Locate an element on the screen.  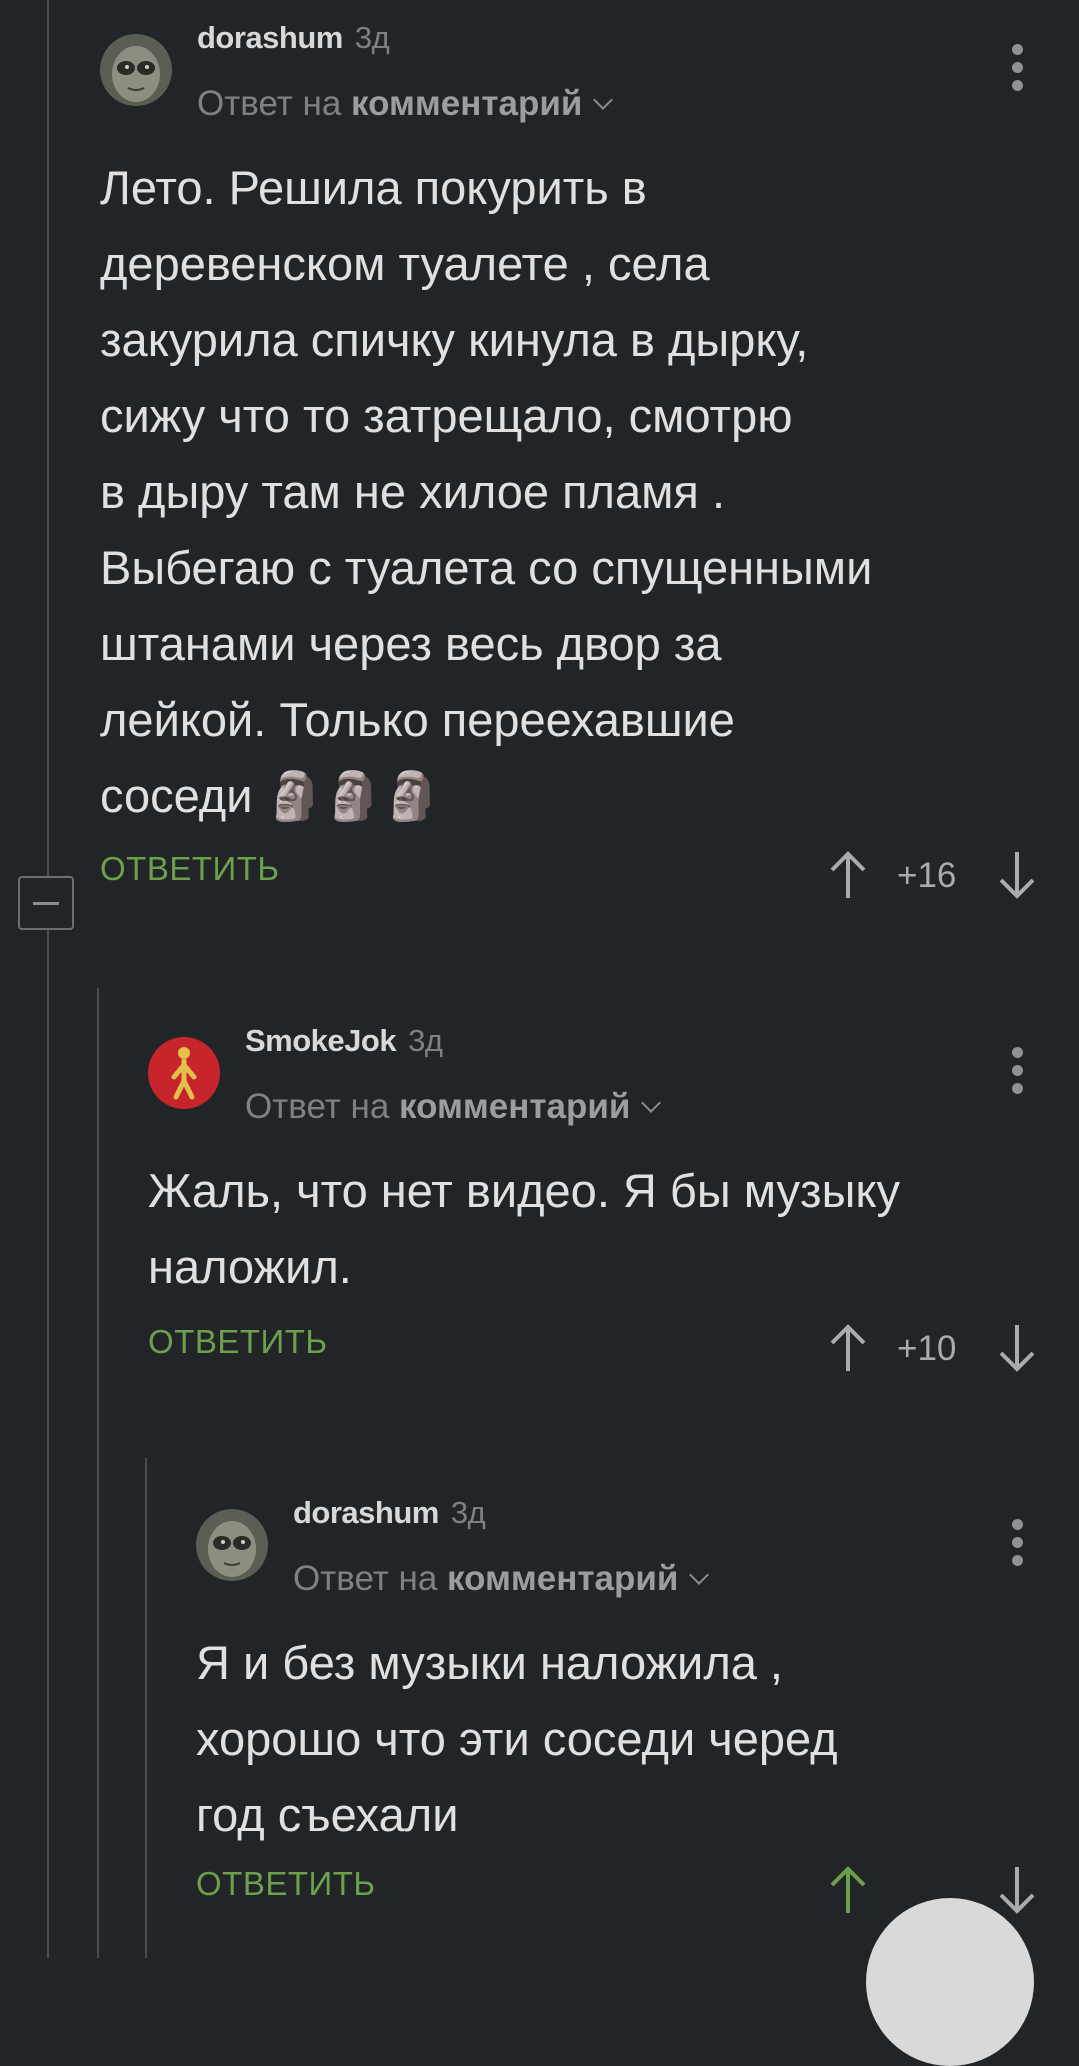
comment-header: SmokeJok 3д Ответ на комментарий is located at coordinates (613, 1078).